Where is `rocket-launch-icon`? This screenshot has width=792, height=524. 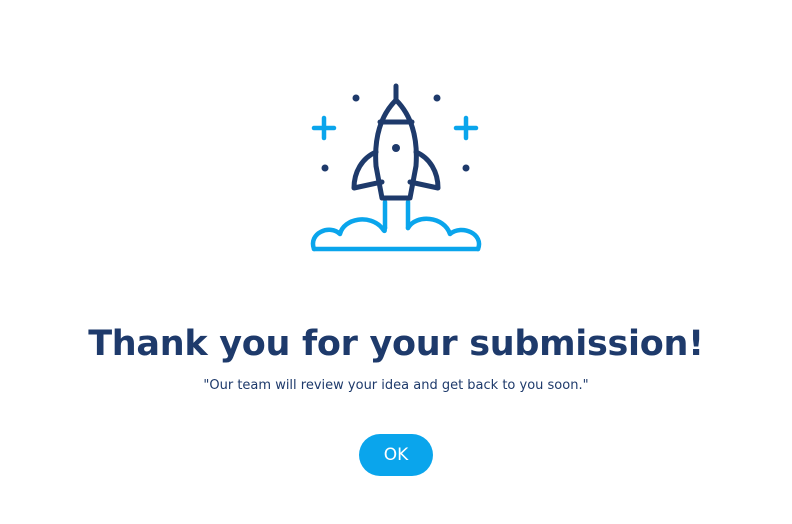 rocket-launch-icon is located at coordinates (396, 168).